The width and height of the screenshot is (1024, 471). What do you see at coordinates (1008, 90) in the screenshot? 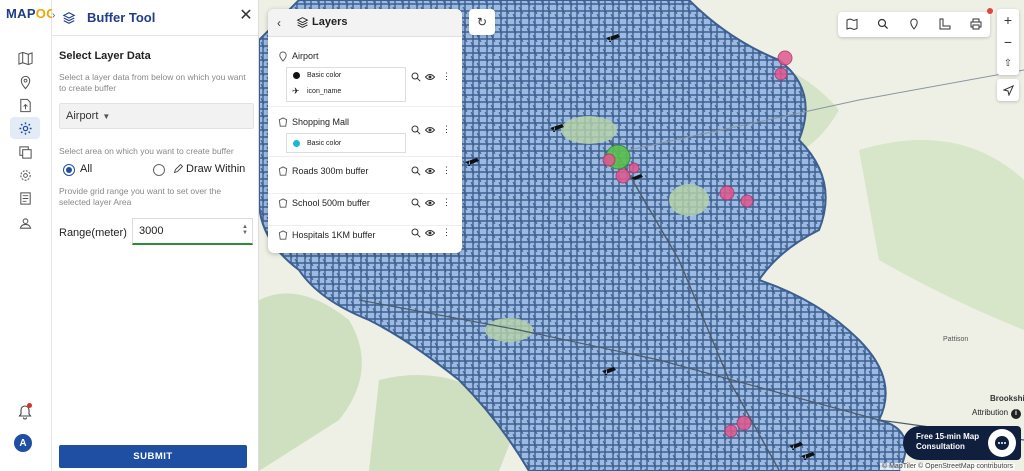
I see `geolocate-icon` at bounding box center [1008, 90].